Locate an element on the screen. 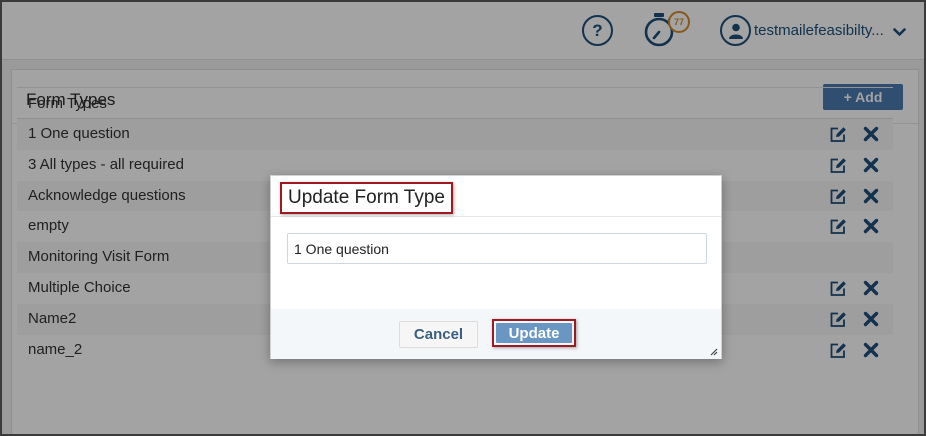 The width and height of the screenshot is (926, 436). dialog-title: Update Form Type is located at coordinates (367, 198).